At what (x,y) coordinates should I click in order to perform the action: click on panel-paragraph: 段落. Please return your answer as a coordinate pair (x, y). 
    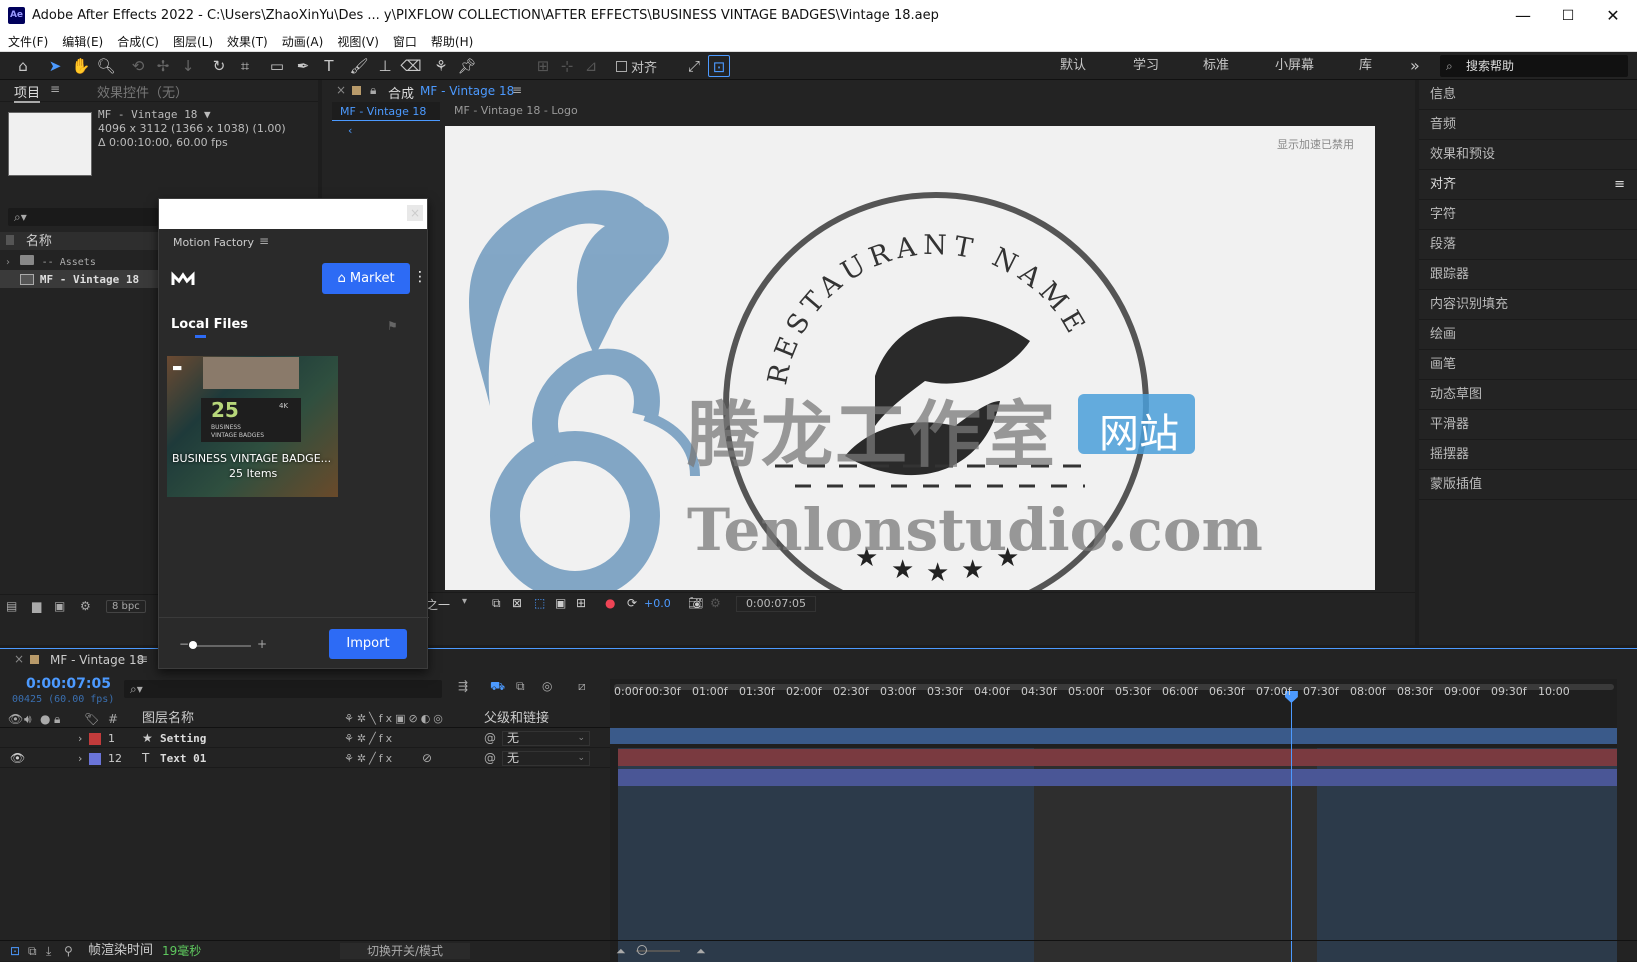
    Looking at the image, I should click on (1528, 245).